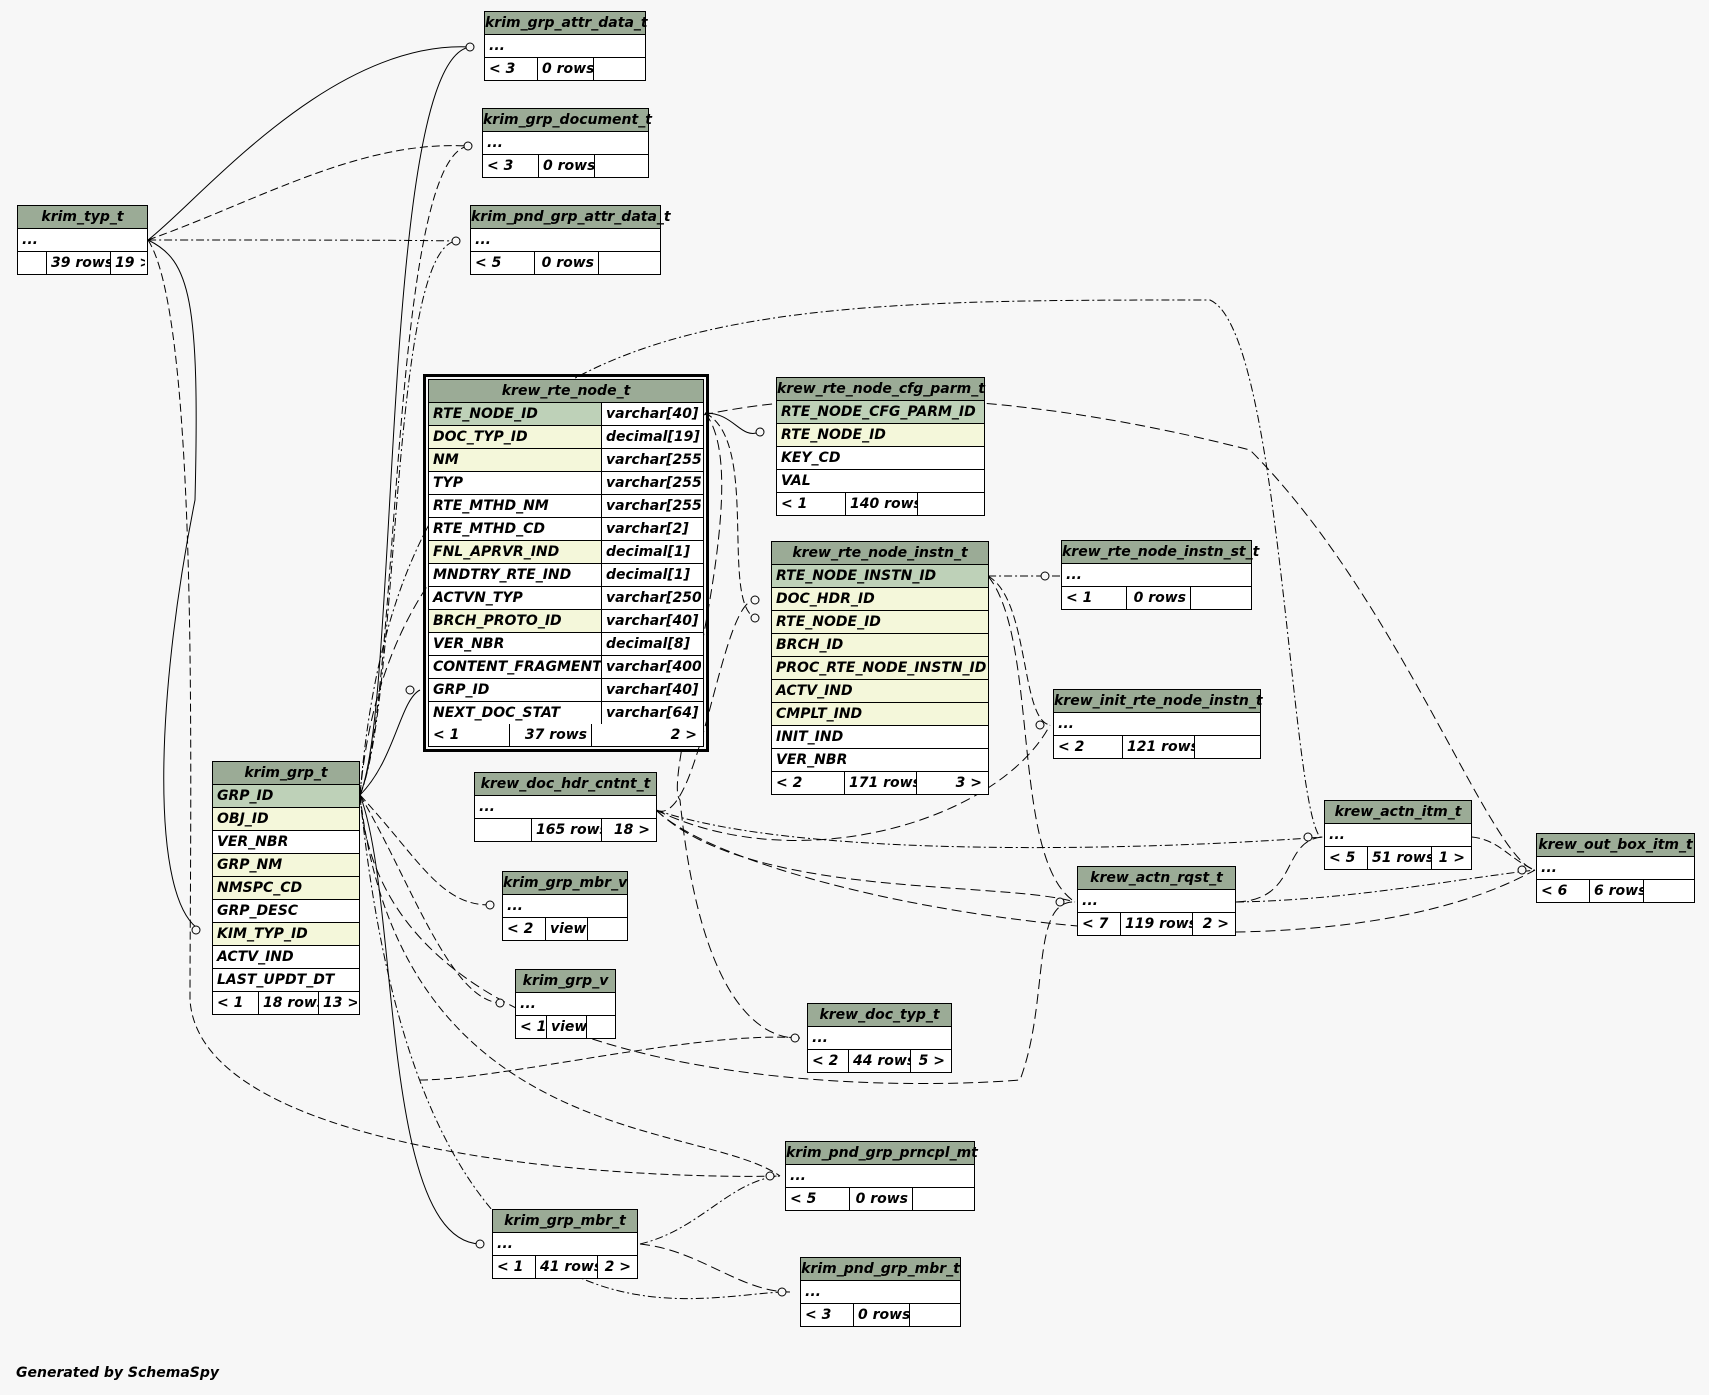 The height and width of the screenshot is (1395, 1709). What do you see at coordinates (819, 714) in the screenshot?
I see `column-name: CMPLT_IND` at bounding box center [819, 714].